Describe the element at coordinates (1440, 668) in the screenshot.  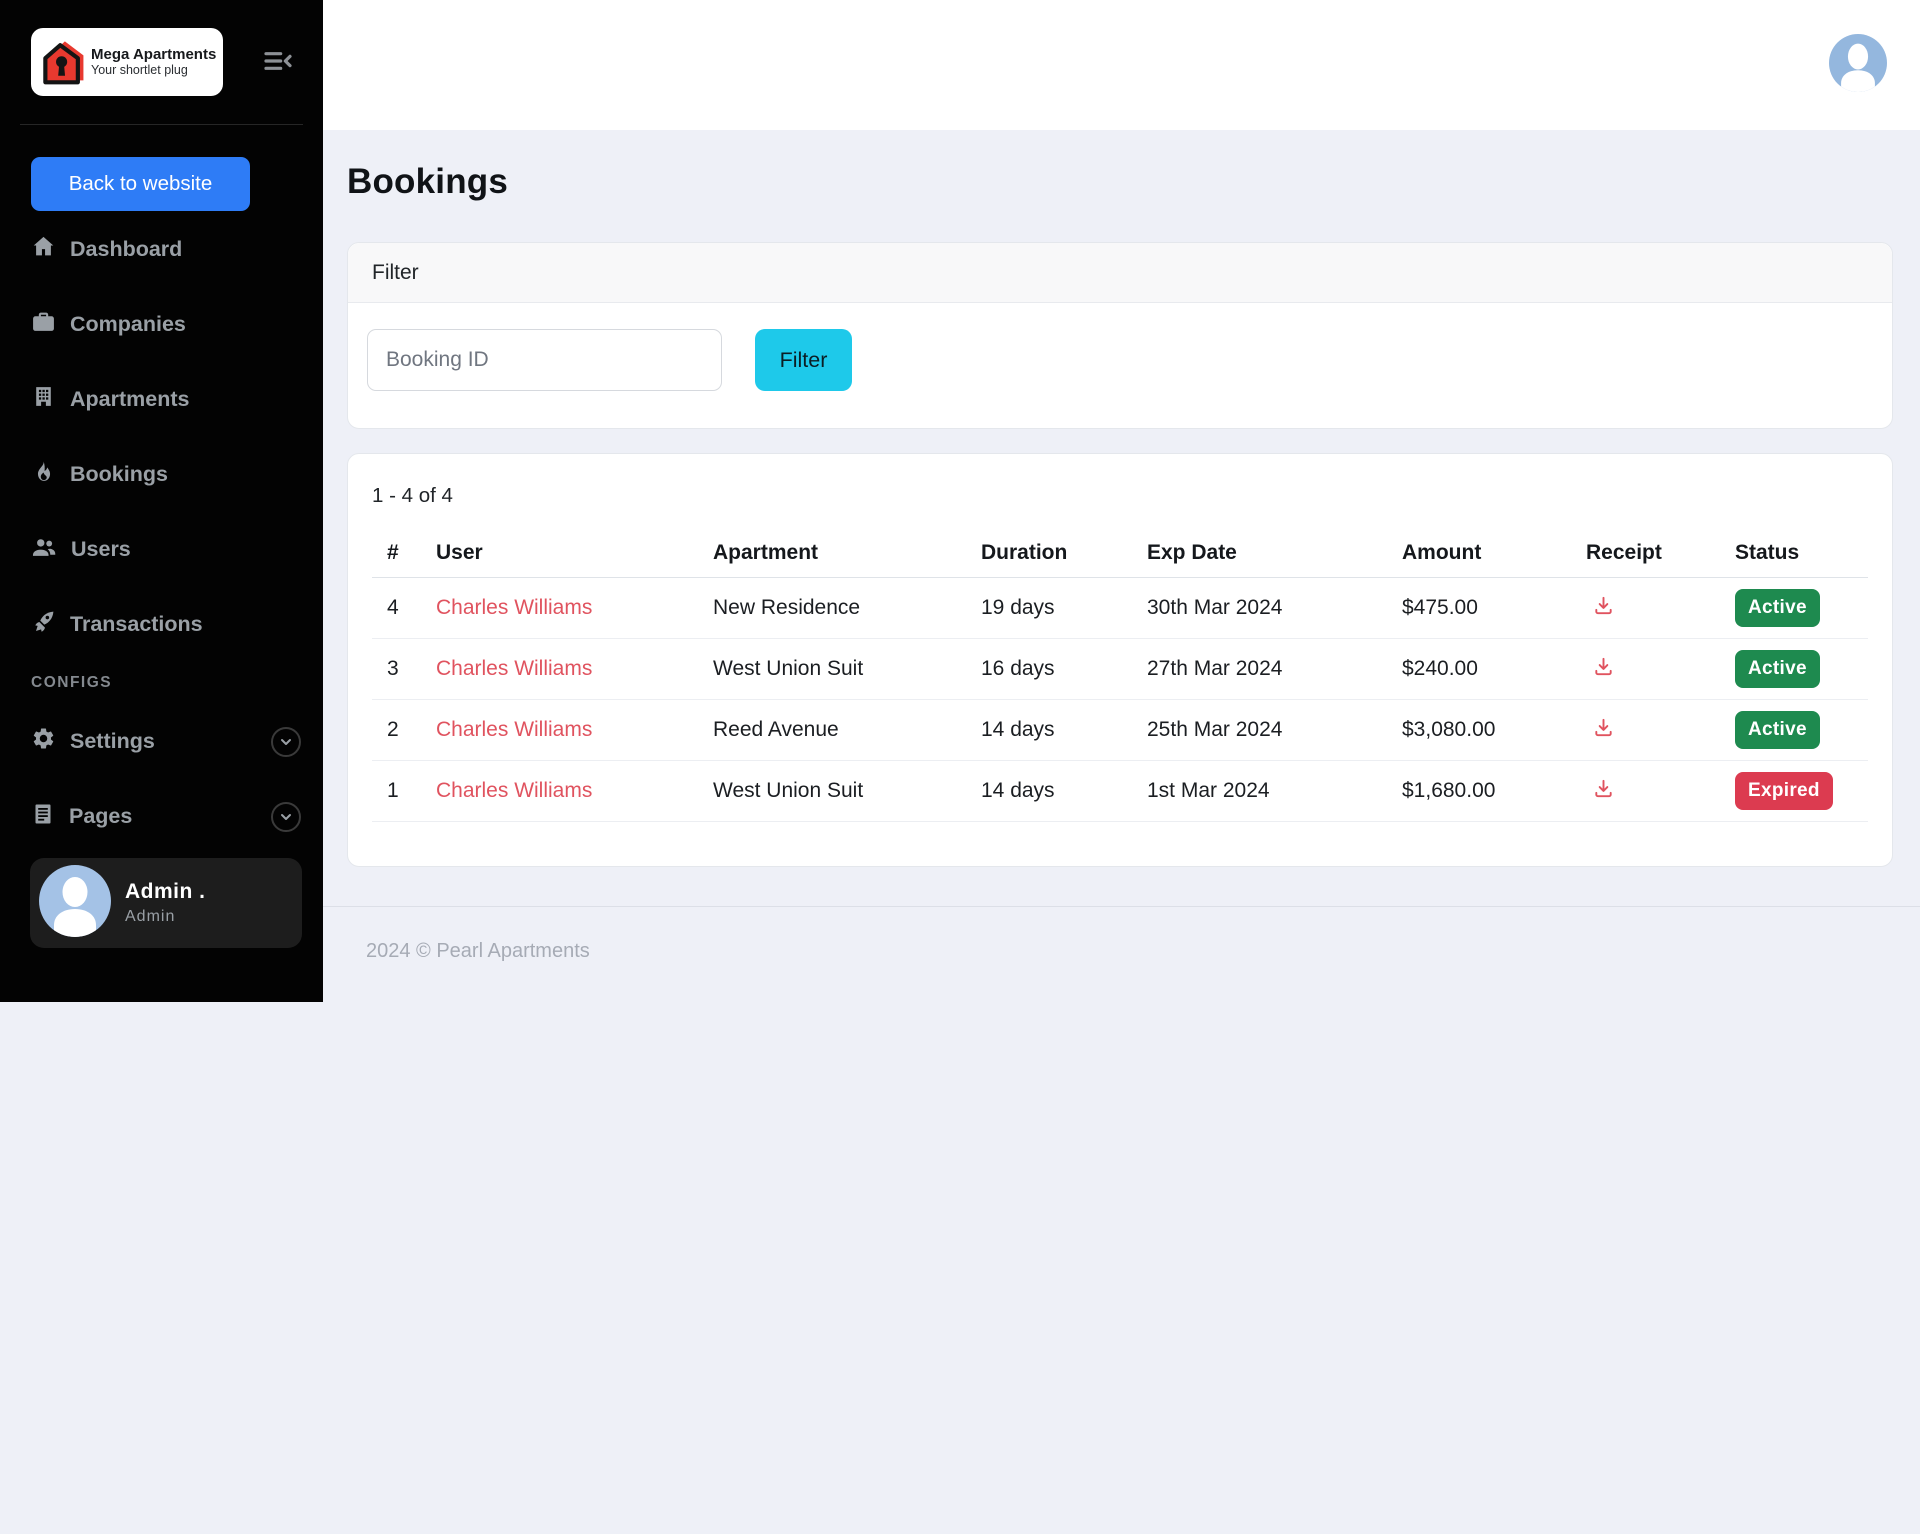
I see `amount-cell: $240.00` at that location.